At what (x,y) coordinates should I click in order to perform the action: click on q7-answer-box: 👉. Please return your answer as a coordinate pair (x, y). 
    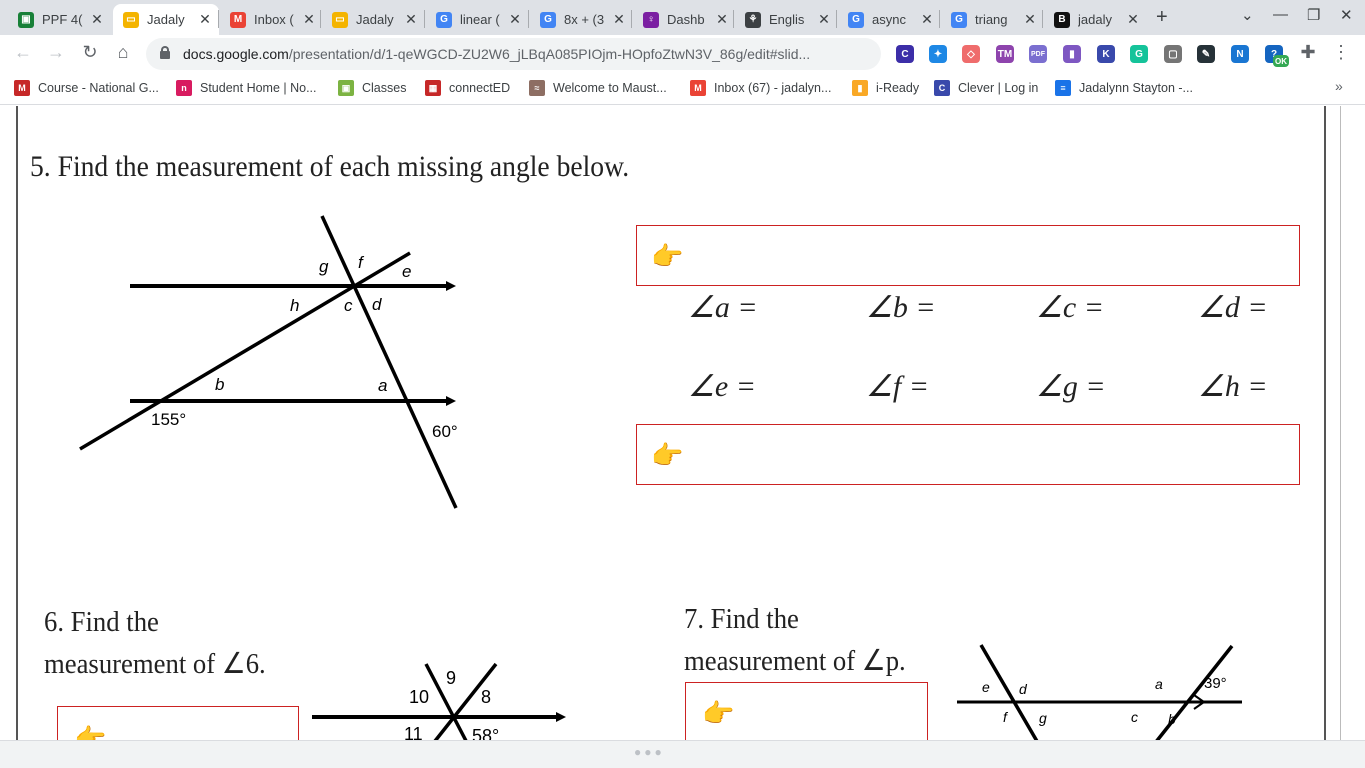
    Looking at the image, I should click on (806, 714).